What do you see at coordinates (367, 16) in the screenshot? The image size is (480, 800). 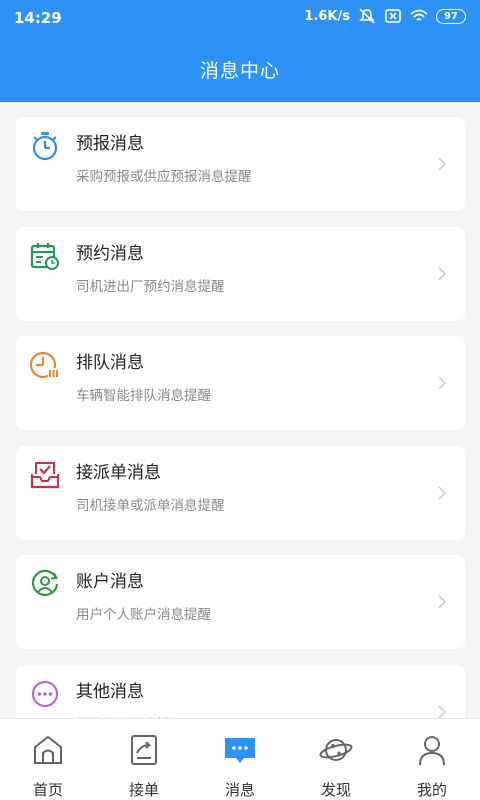 I see `mute-bell-icon` at bounding box center [367, 16].